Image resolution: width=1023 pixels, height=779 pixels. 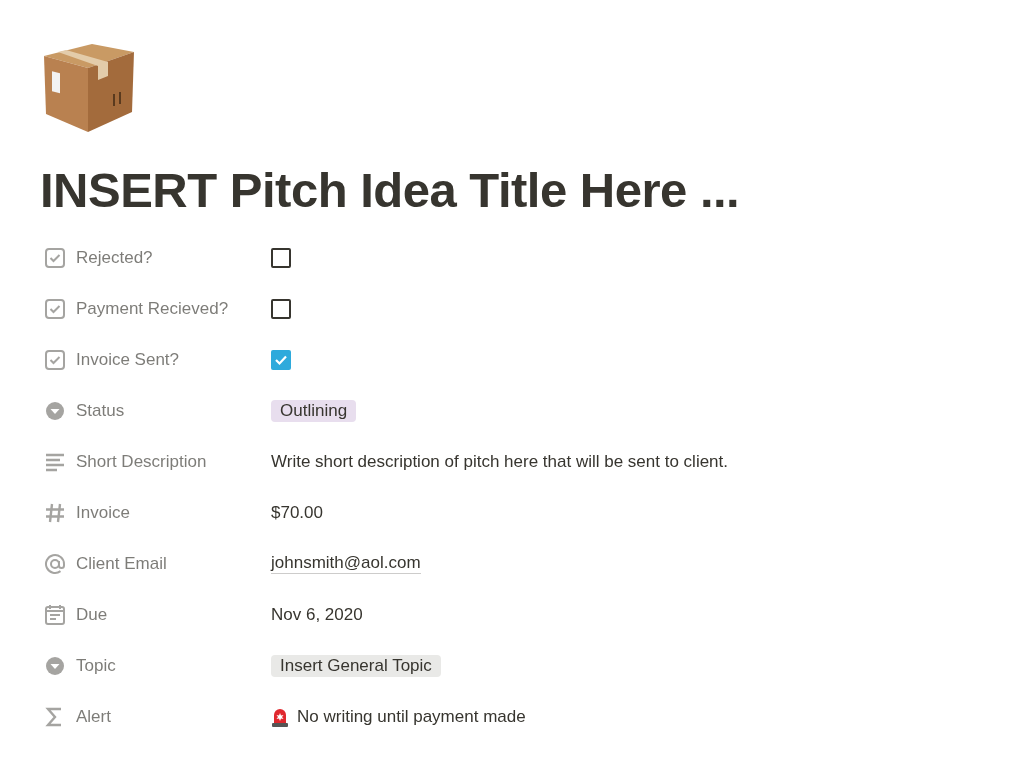 What do you see at coordinates (141, 461) in the screenshot?
I see `property-label: Short Description` at bounding box center [141, 461].